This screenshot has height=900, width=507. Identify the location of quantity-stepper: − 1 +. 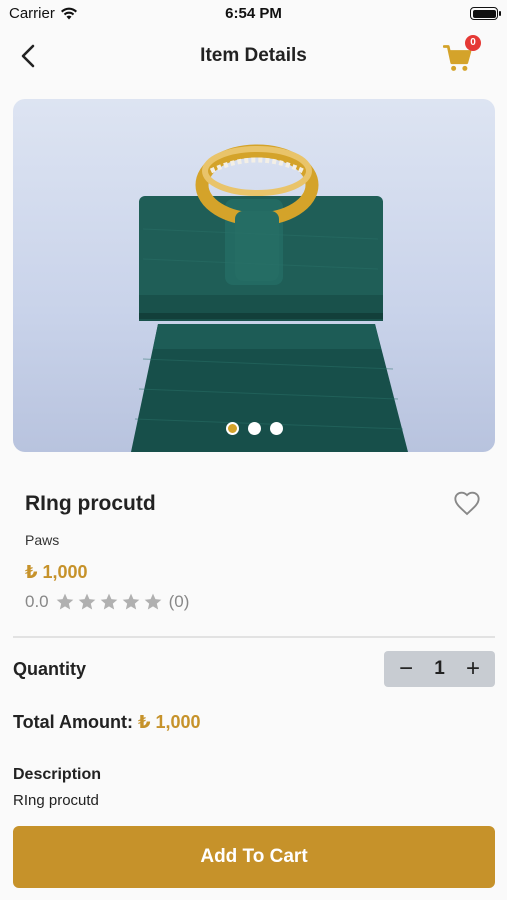
(439, 669).